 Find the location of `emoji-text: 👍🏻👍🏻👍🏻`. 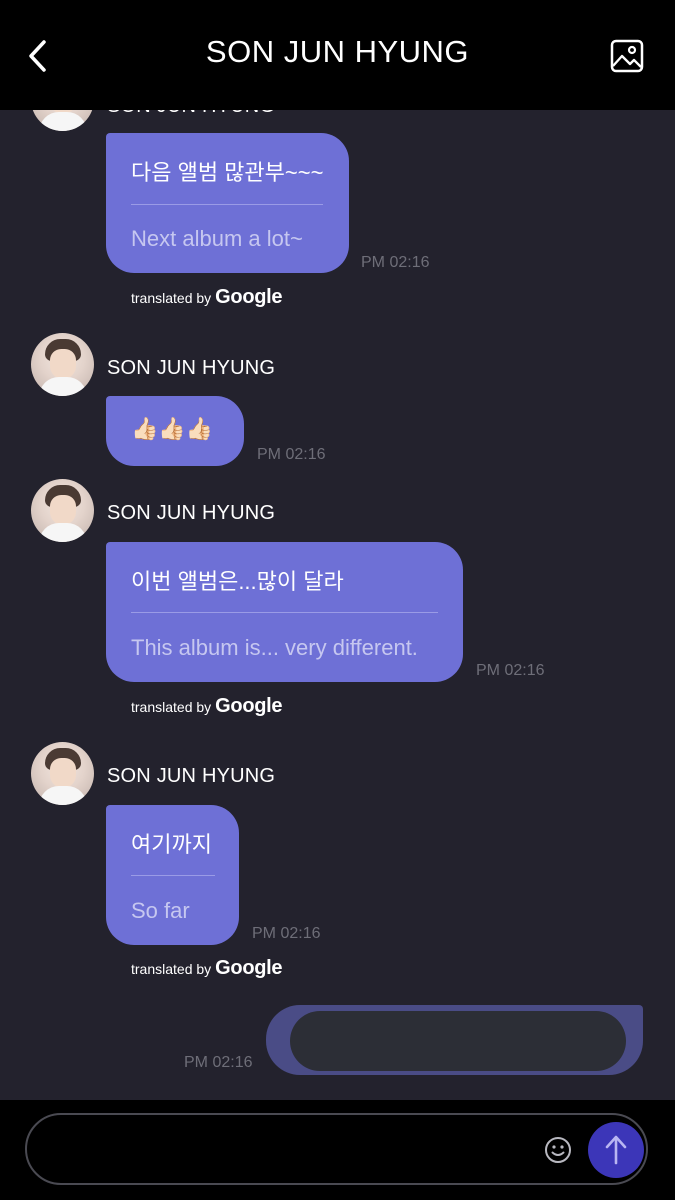

emoji-text: 👍🏻👍🏻👍🏻 is located at coordinates (172, 429).